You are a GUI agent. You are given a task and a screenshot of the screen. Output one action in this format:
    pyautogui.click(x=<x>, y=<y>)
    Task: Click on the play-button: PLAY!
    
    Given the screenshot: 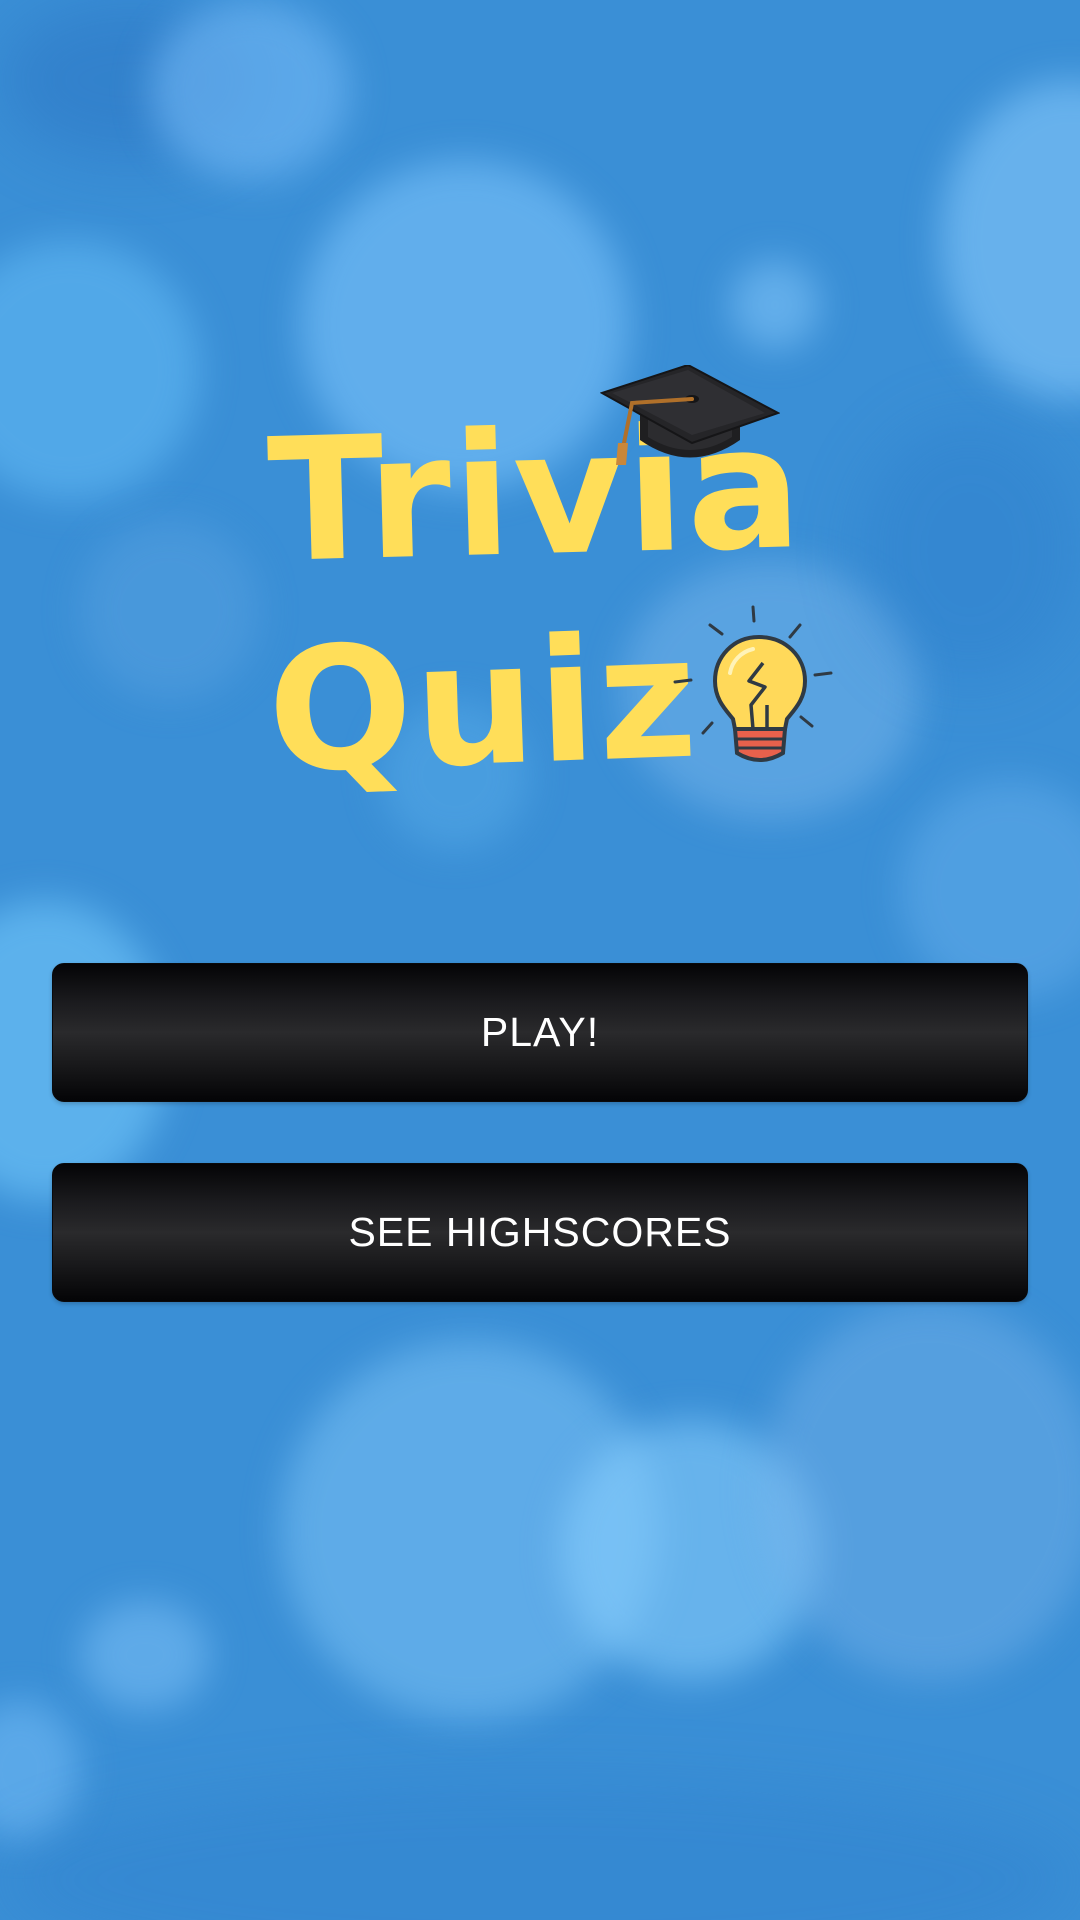 What is the action you would take?
    pyautogui.click(x=540, y=1032)
    